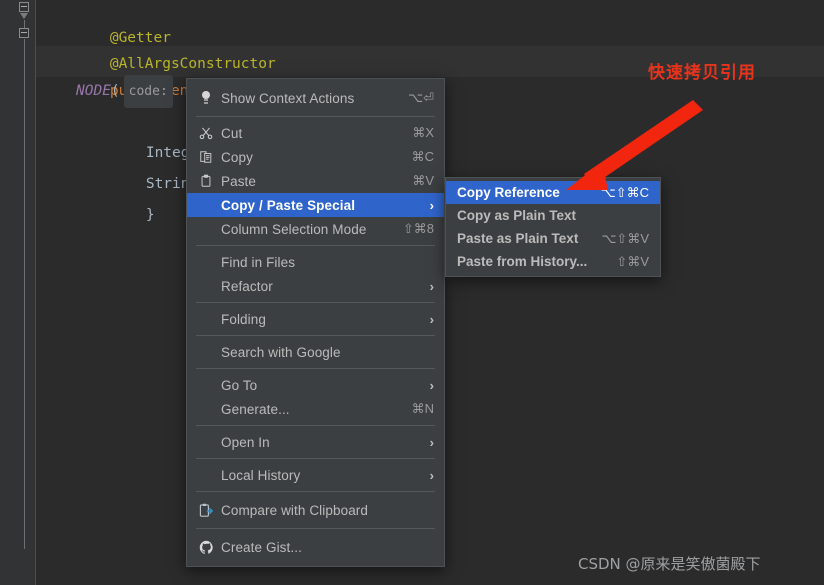 This screenshot has height=585, width=824. Describe the element at coordinates (158, 72) in the screenshot. I see `code-line-3: public enum AEnum {` at that location.